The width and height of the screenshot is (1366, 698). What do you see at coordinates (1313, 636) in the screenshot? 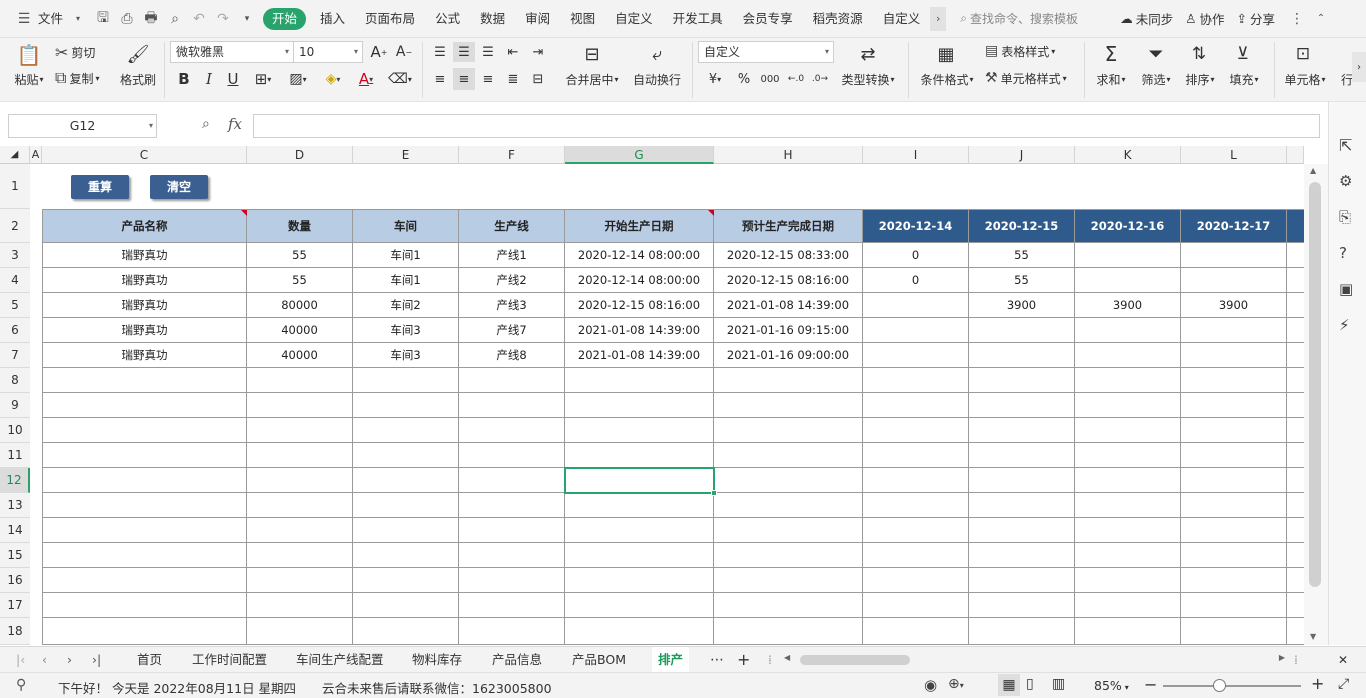
I see `scroll-down-icon: ▼` at bounding box center [1313, 636].